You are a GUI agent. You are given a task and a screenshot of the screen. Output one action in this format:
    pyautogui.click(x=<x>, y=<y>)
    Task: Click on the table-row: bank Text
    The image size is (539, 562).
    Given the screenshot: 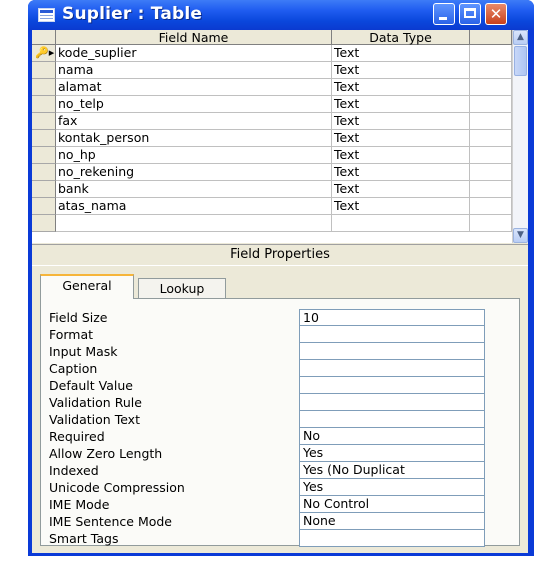 What is the action you would take?
    pyautogui.click(x=272, y=189)
    